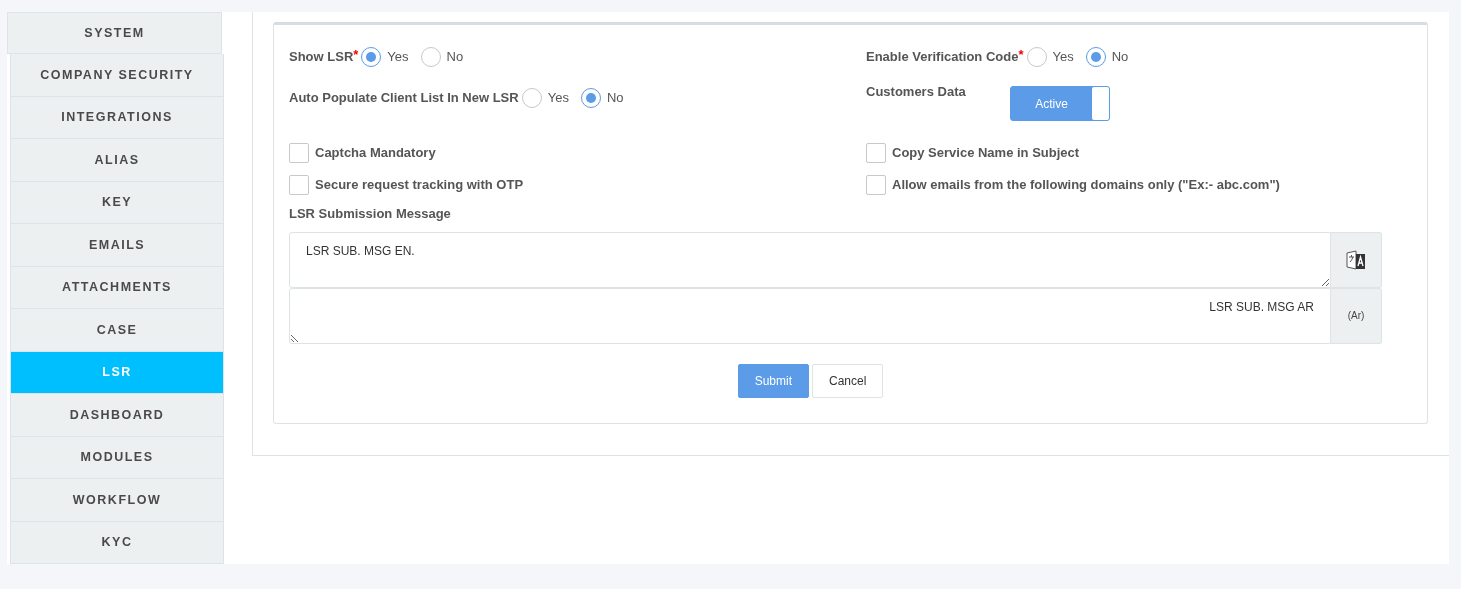  What do you see at coordinates (916, 92) in the screenshot?
I see `field-label: Customers Data` at bounding box center [916, 92].